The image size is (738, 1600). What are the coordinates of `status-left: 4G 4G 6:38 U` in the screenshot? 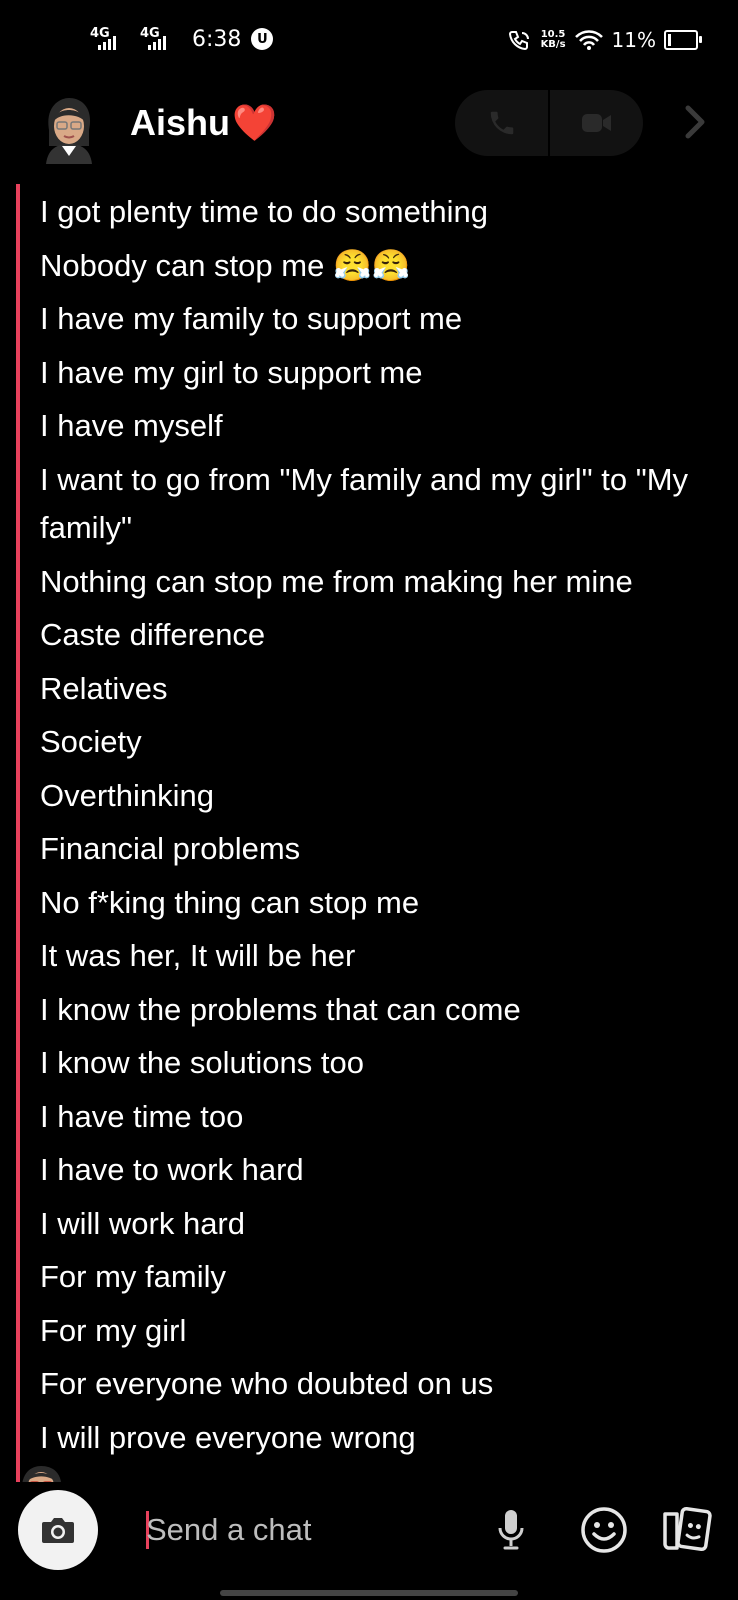 It's located at (182, 39).